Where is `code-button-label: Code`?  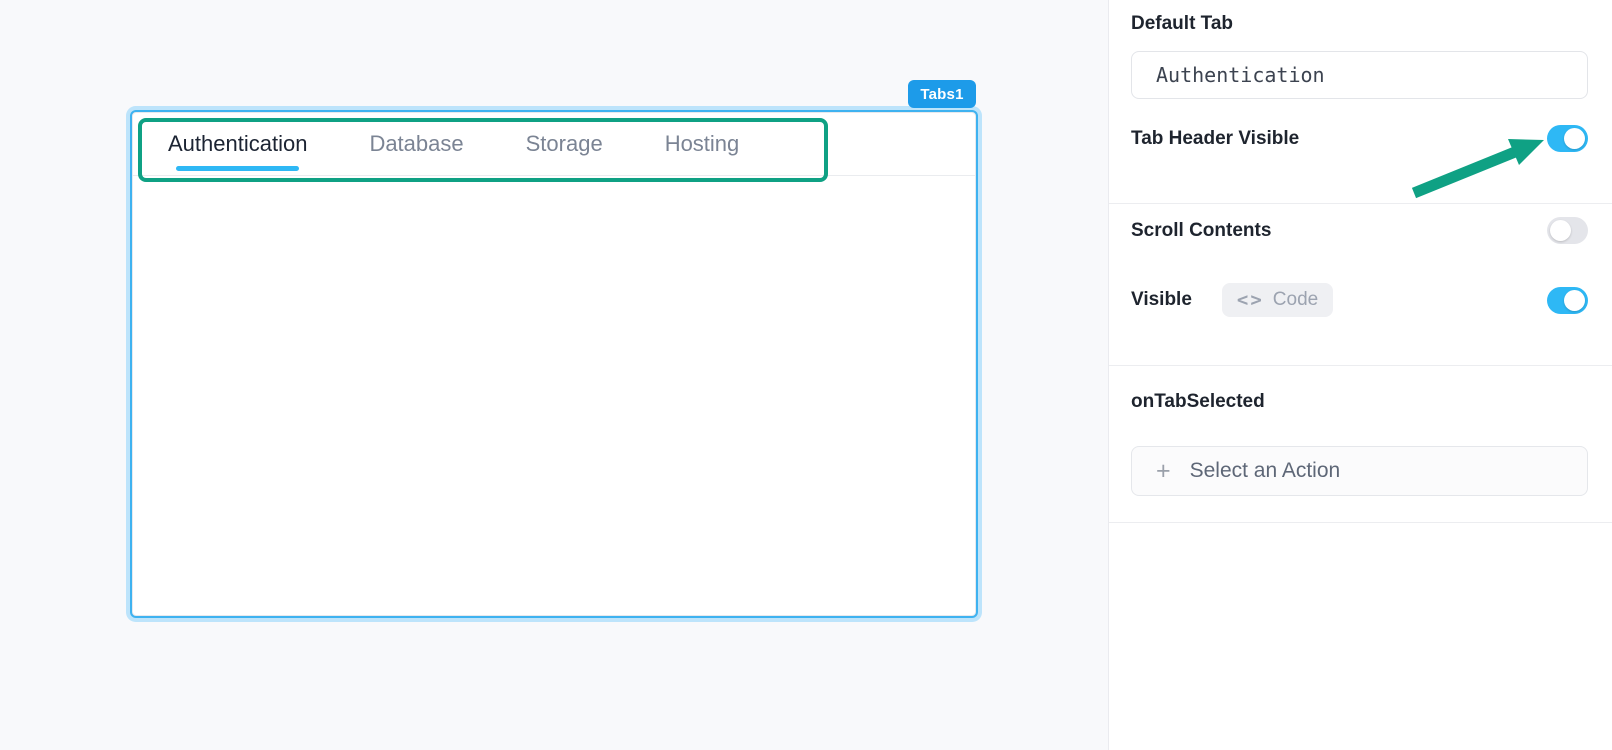
code-button-label: Code is located at coordinates (1295, 299).